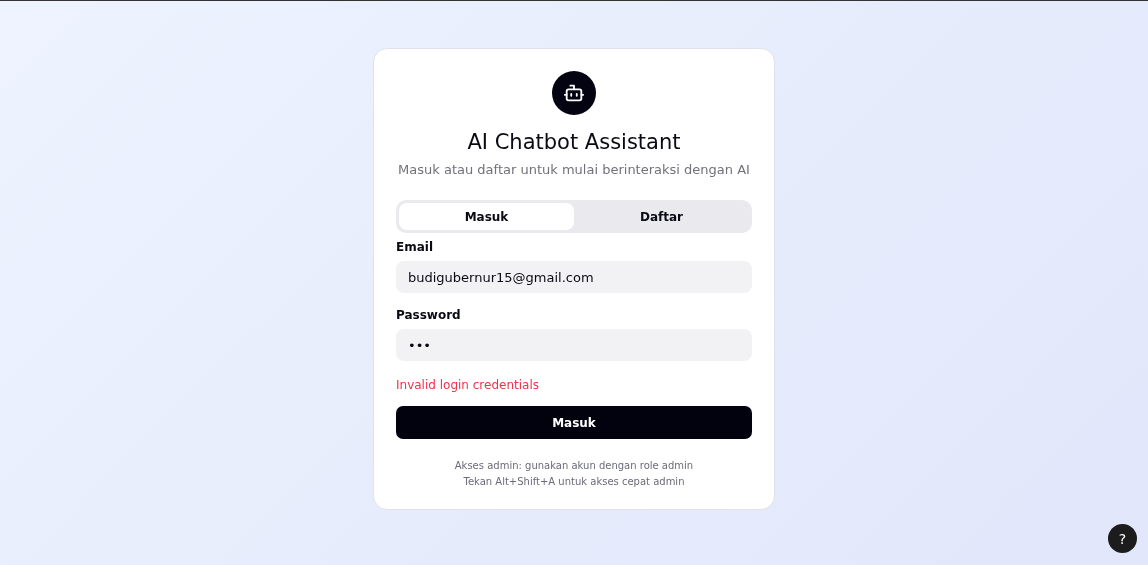  Describe the element at coordinates (415, 247) in the screenshot. I see `field-label: Email` at that location.